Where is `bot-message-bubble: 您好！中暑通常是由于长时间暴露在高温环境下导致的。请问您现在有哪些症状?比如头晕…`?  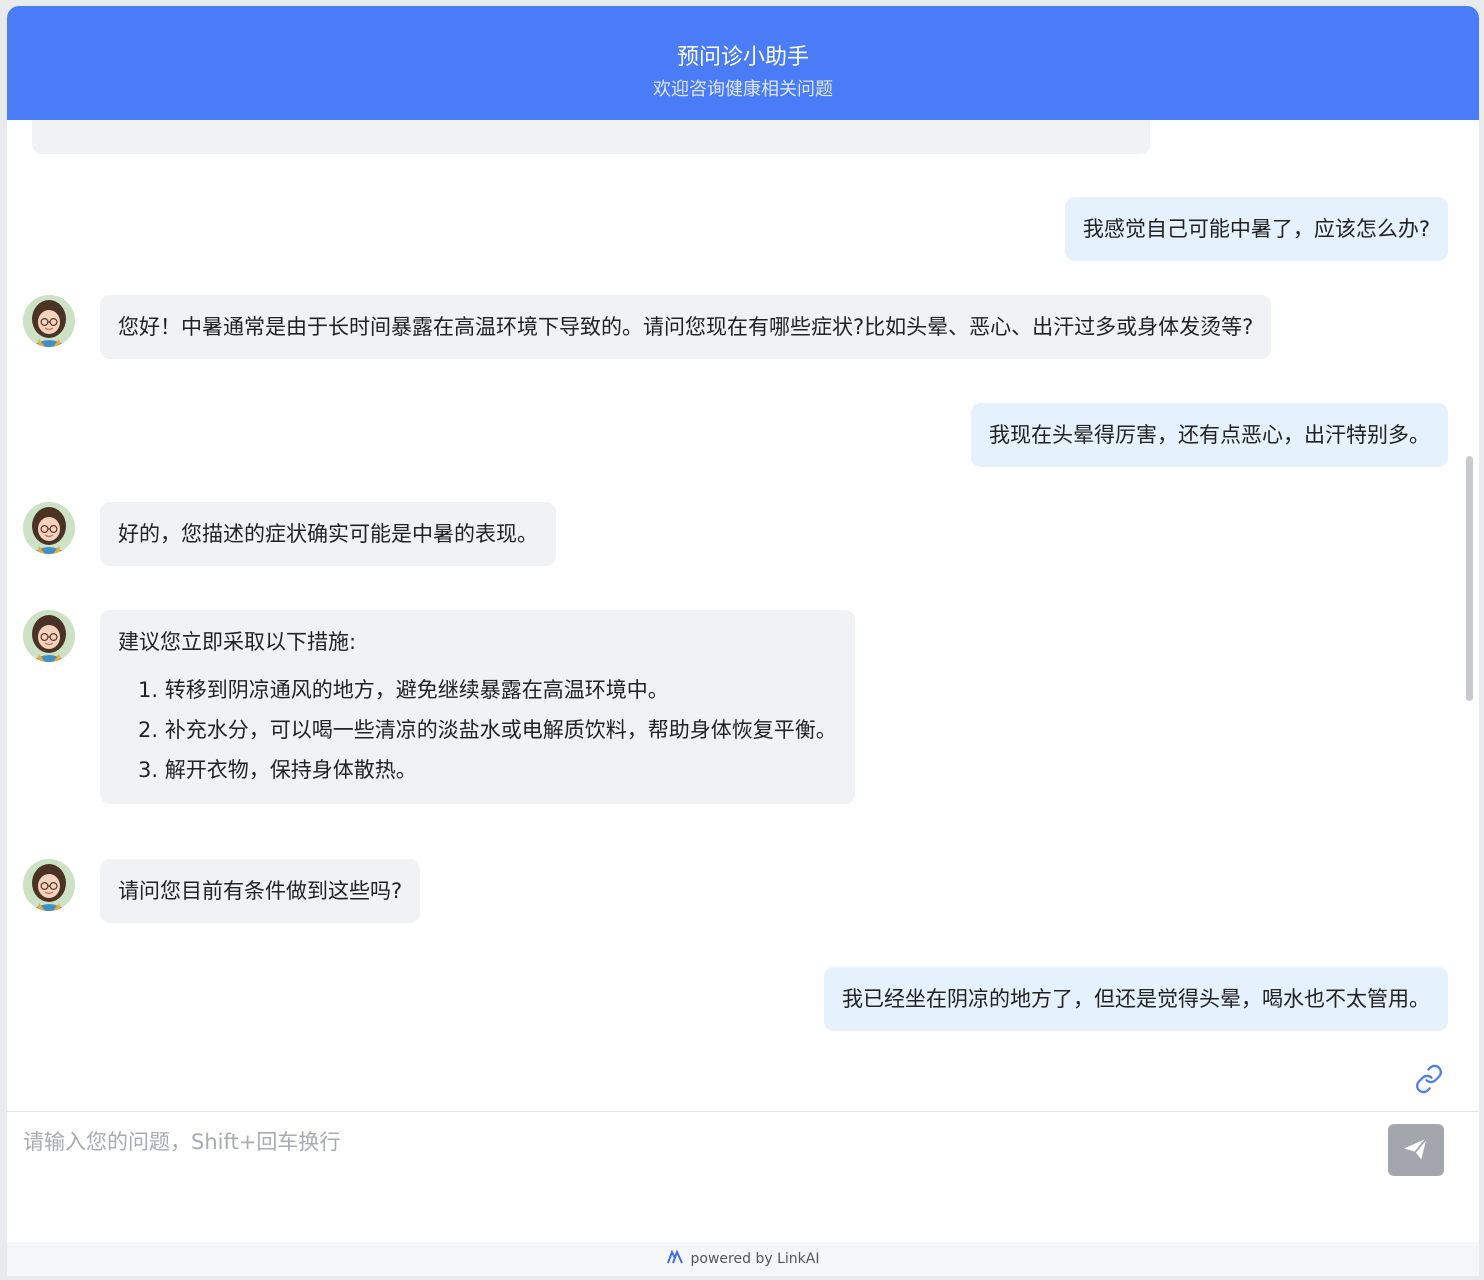 bot-message-bubble: 您好！中暑通常是由于长时间暴露在高温环境下导致的。请问您现在有哪些症状?比如头晕… is located at coordinates (686, 327).